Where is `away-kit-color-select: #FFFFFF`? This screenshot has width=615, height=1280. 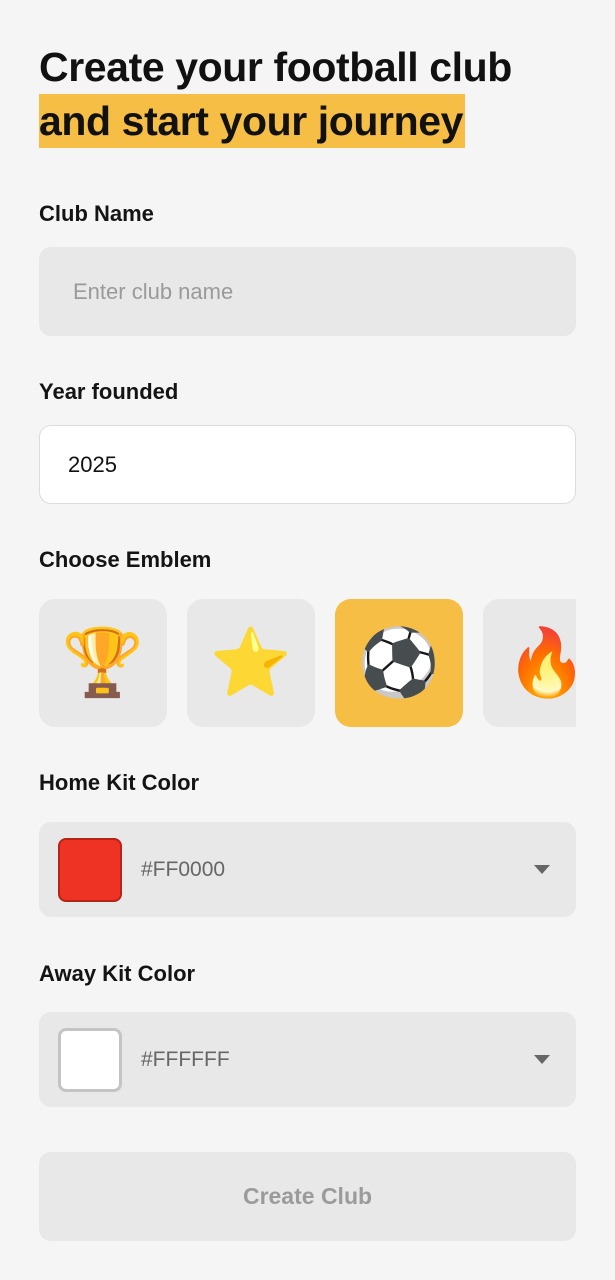
away-kit-color-select: #FFFFFF is located at coordinates (307, 1059).